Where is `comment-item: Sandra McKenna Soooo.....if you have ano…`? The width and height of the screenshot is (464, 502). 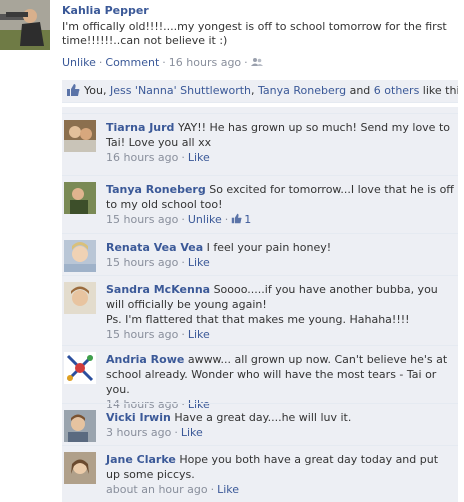 comment-item: Sandra McKenna Soooo.....if you have ano… is located at coordinates (260, 310).